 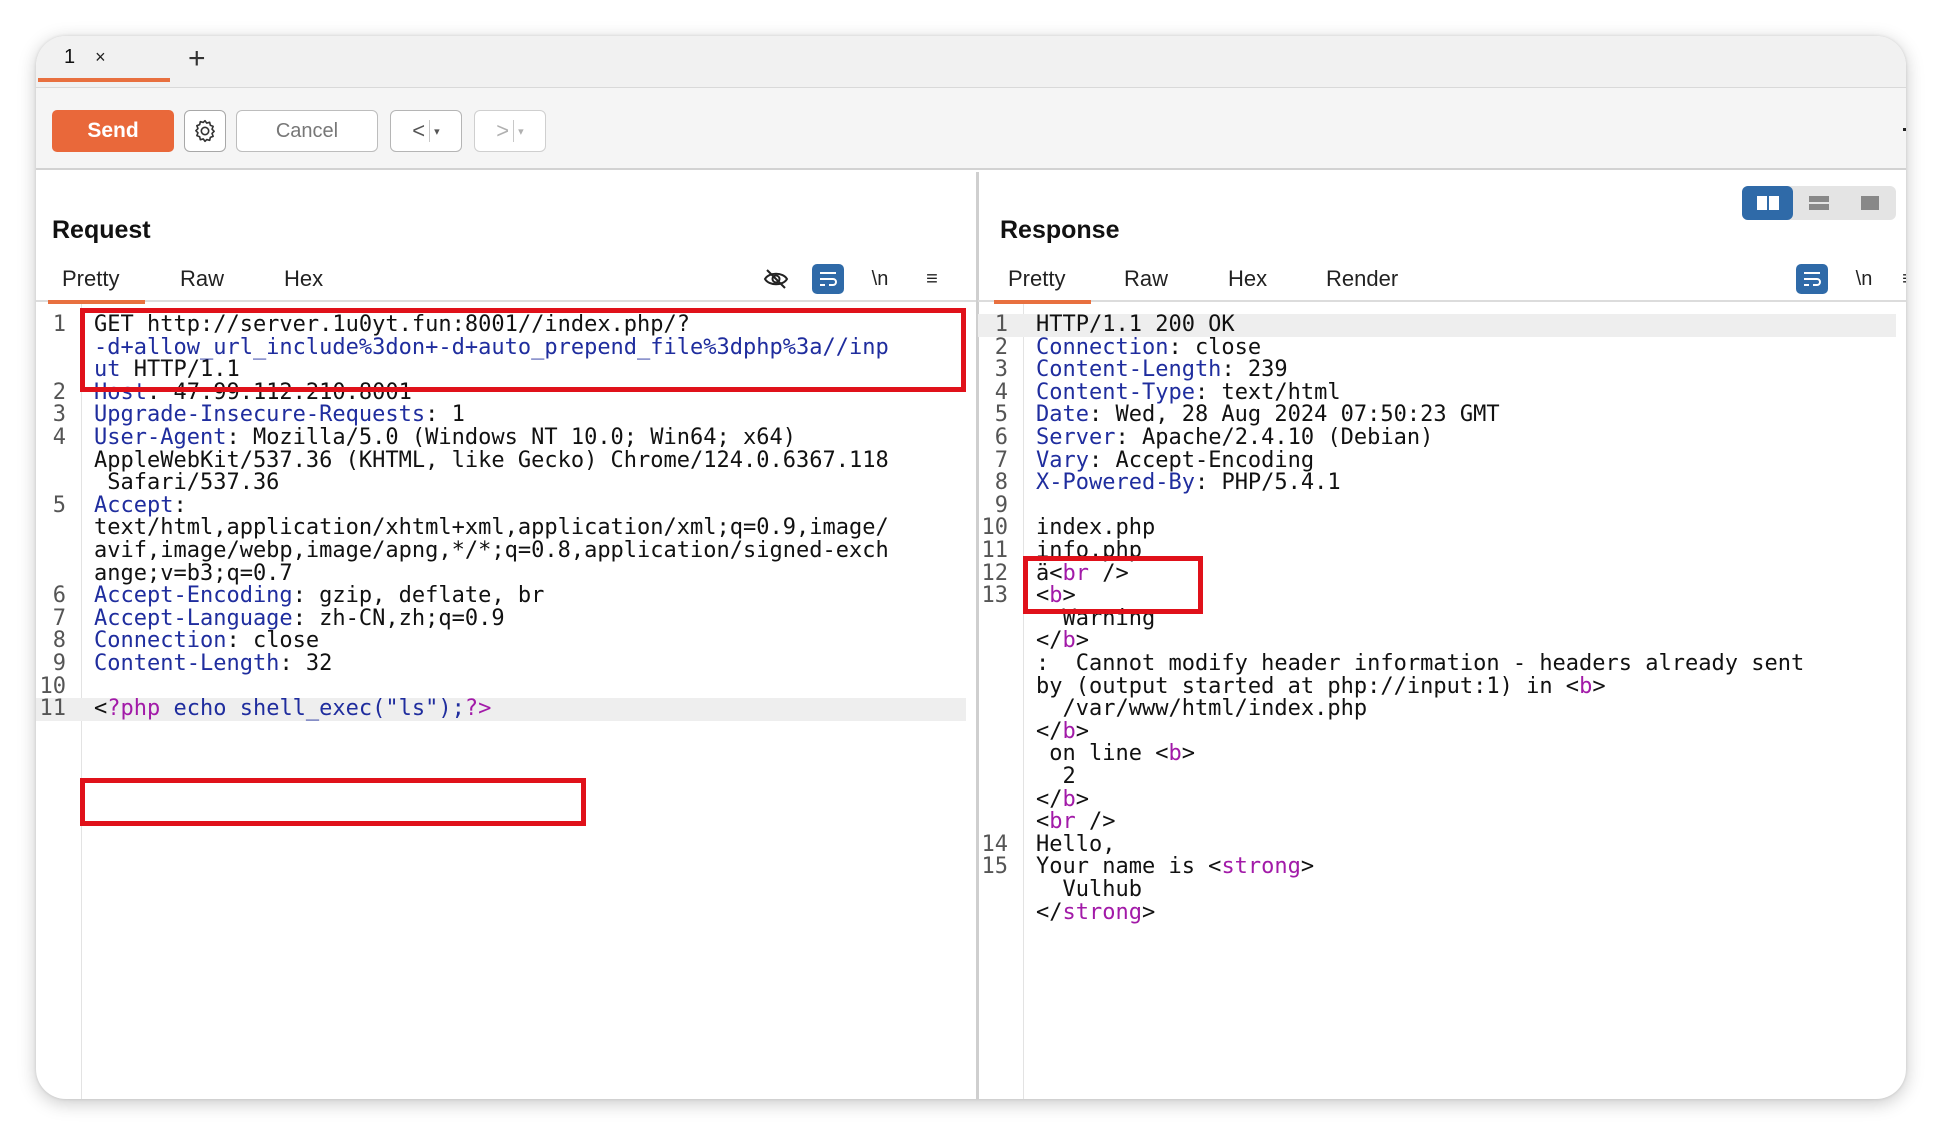 I want to click on line-text: Accept-Encoding: gzip, deflate, br, so click(x=530, y=596).